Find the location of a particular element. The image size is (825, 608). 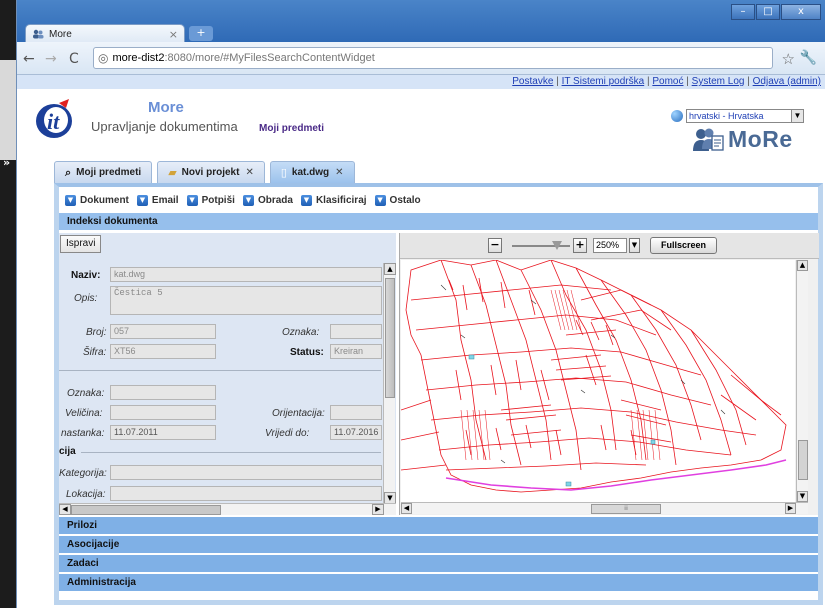

form-vertical-scrollbar: ▲ ▼ is located at coordinates (389, 383).